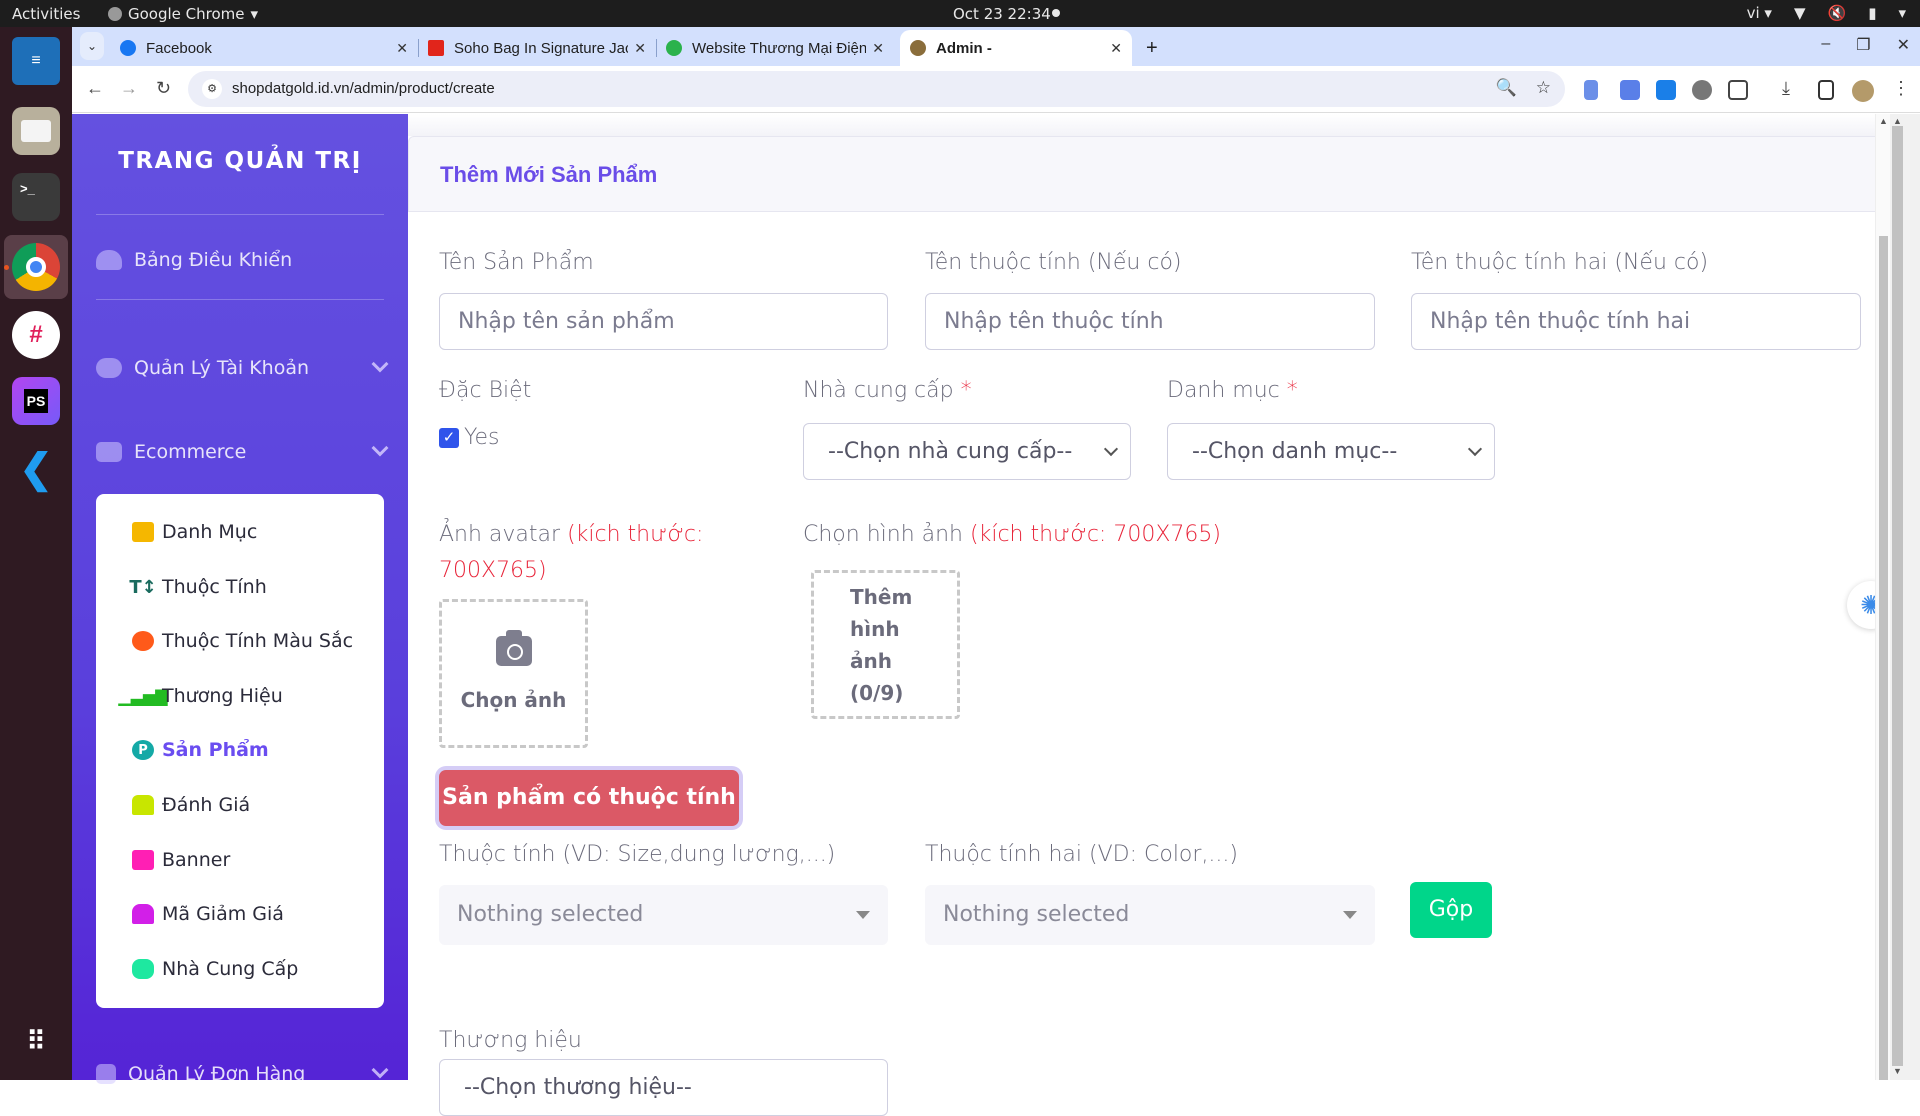 This screenshot has height=1116, width=1920. What do you see at coordinates (1232, 390) in the screenshot?
I see `category-label: Danh mục *` at bounding box center [1232, 390].